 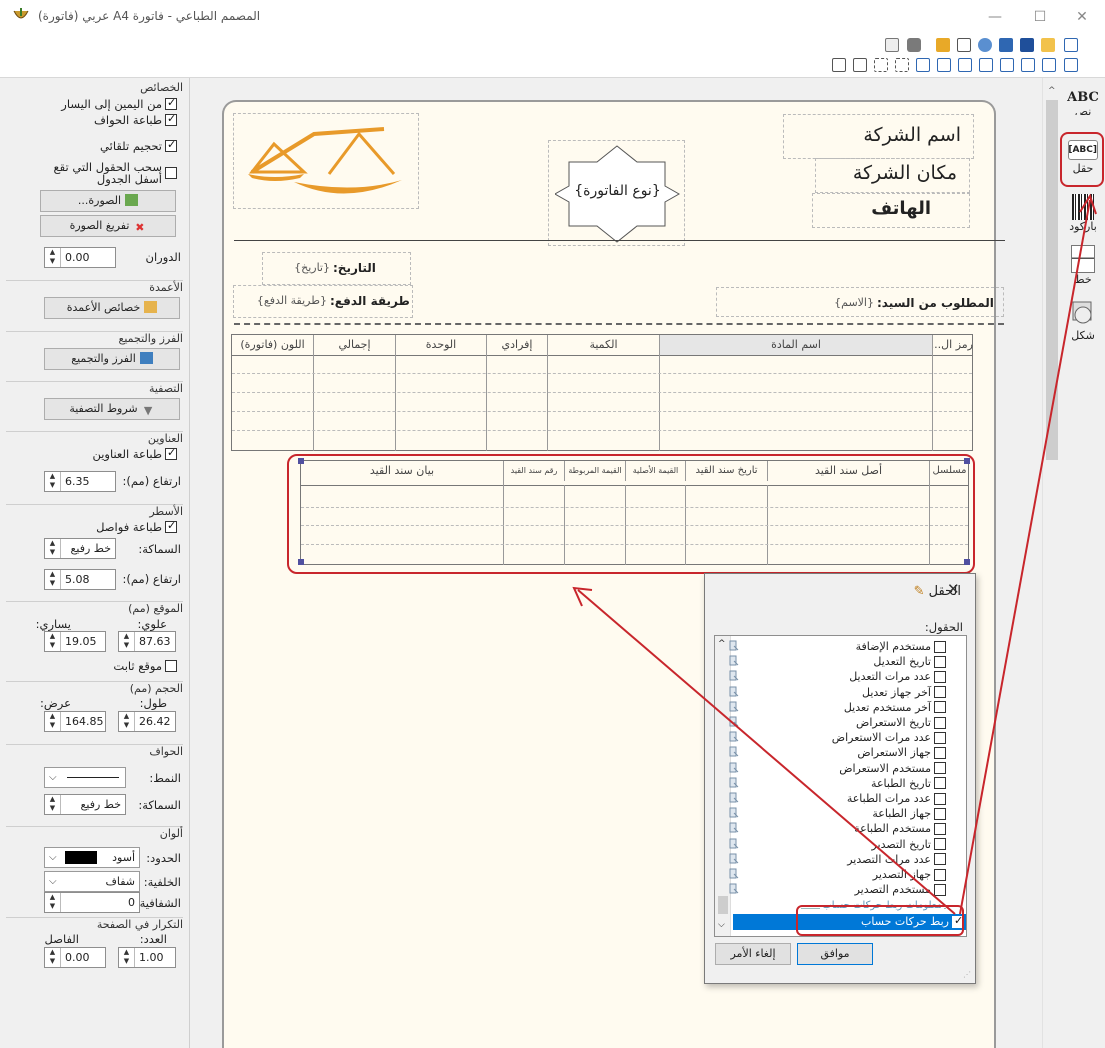 I want to click on invoice-type-box: {نوع الفاتورة}, so click(x=616, y=193).